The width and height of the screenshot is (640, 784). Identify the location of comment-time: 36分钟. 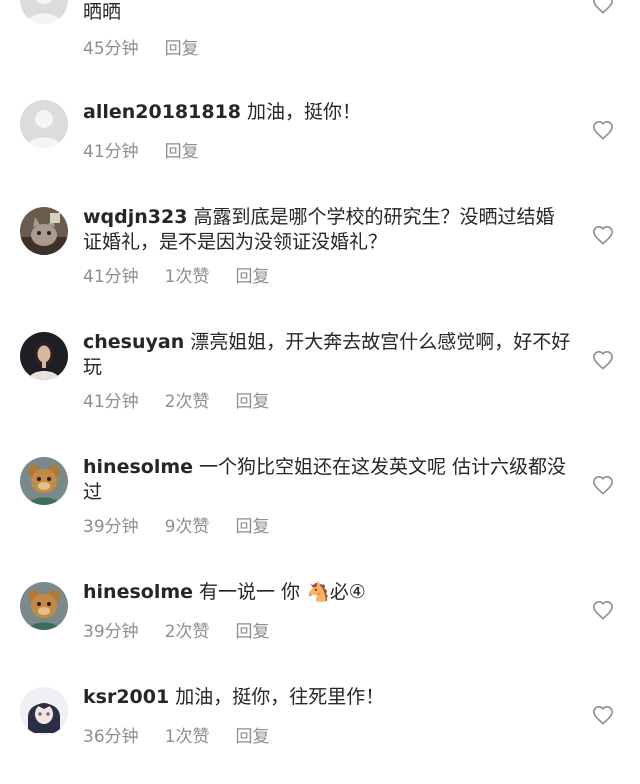
(111, 737).